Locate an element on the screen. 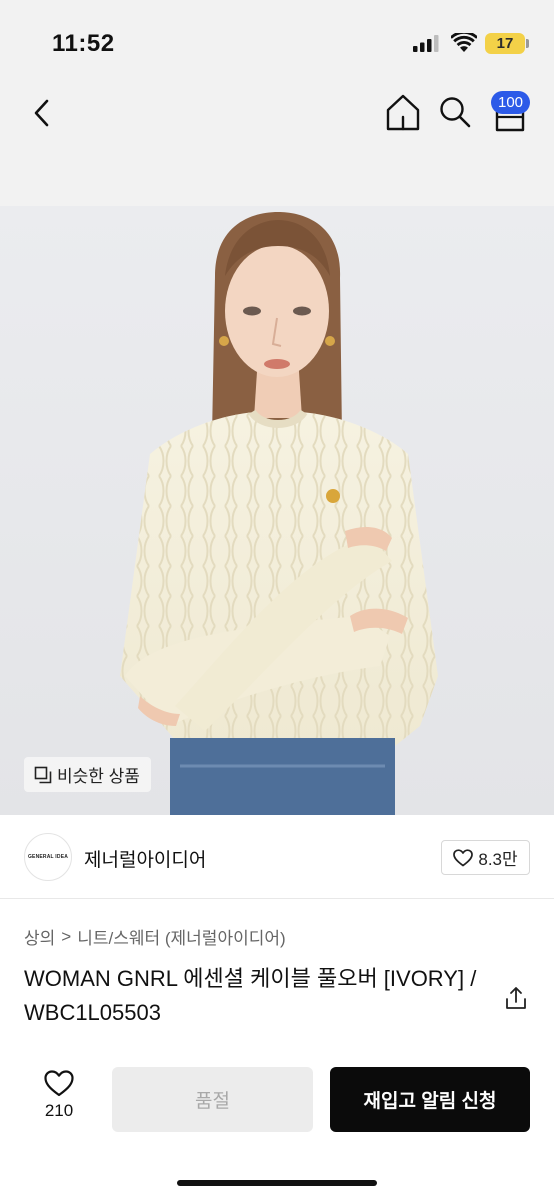 The image size is (554, 1200). restock-alert-button: 재입고 알림 신청 is located at coordinates (430, 1099).